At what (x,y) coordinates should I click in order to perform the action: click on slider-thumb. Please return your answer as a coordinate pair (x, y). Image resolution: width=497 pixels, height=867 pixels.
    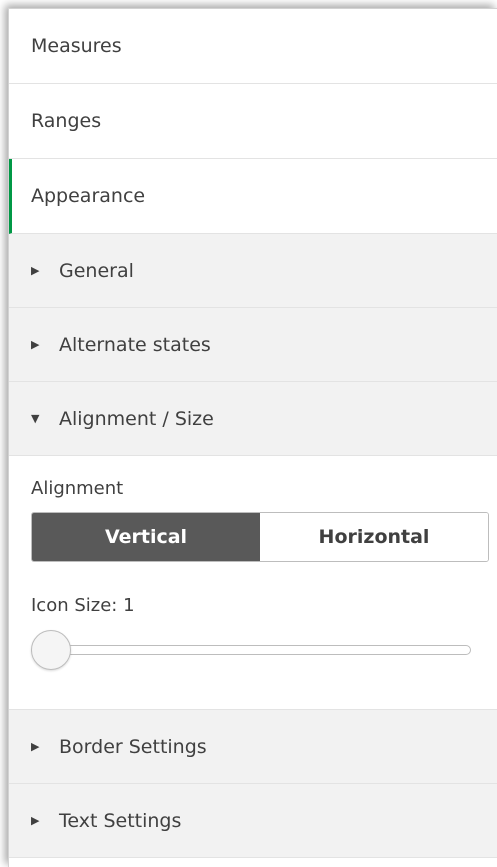
    Looking at the image, I should click on (51, 650).